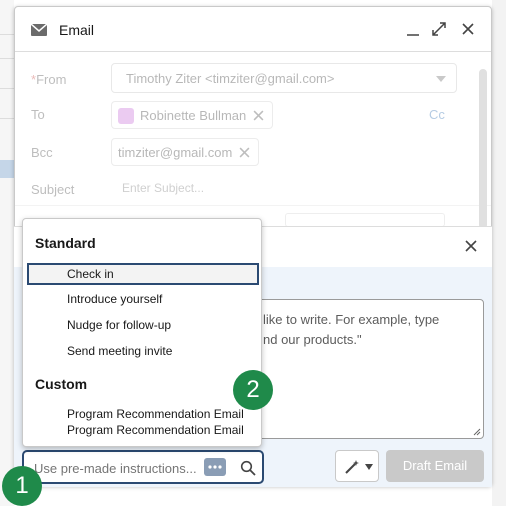 The width and height of the screenshot is (506, 506). What do you see at coordinates (143, 300) in the screenshot?
I see `option-introduce-yourself: Introduce yourself` at bounding box center [143, 300].